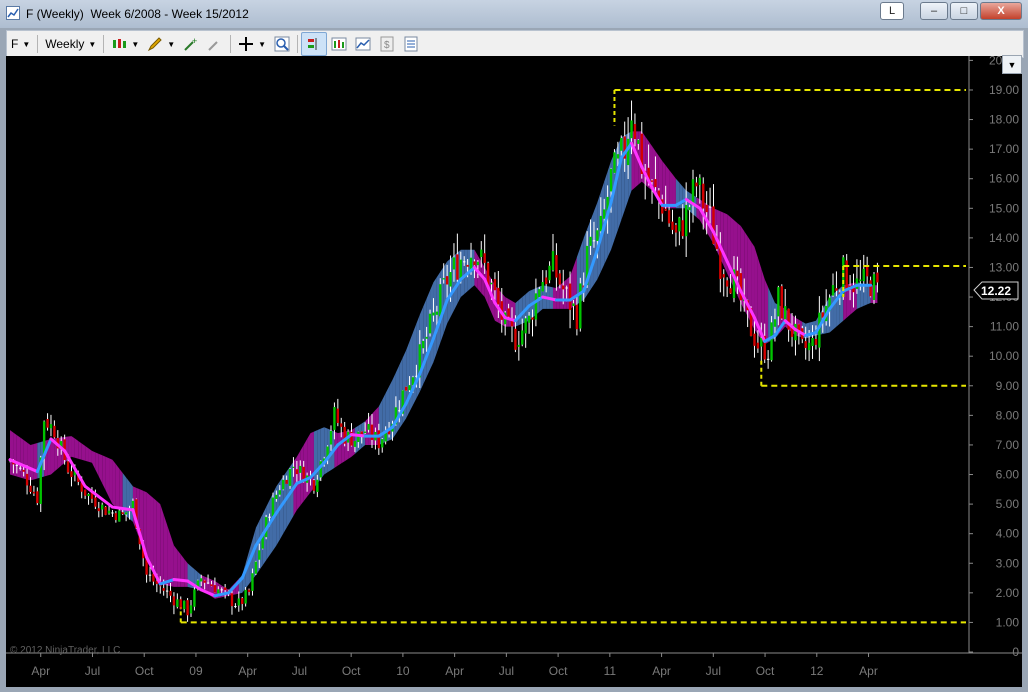 This screenshot has height=692, width=1028. Describe the element at coordinates (892, 11) in the screenshot. I see `link-button: L` at that location.